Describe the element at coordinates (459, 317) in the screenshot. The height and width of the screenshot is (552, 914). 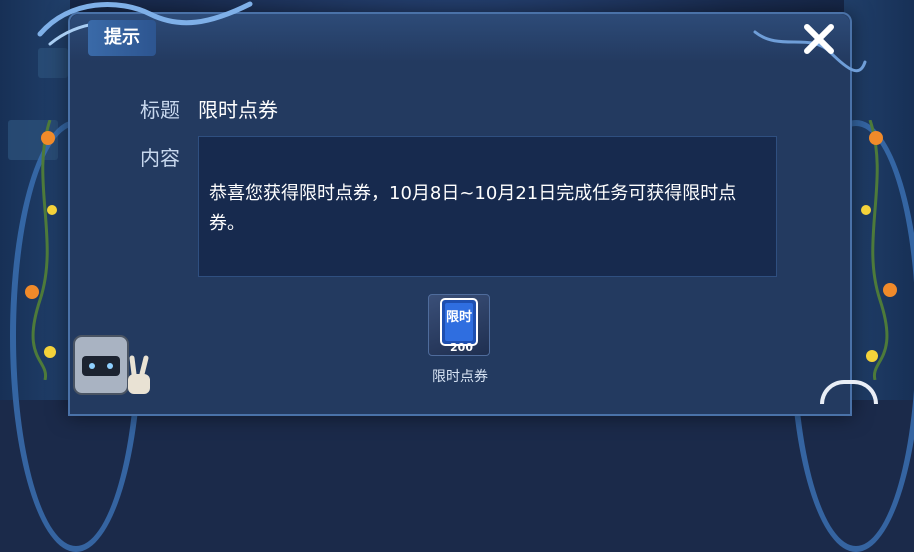
I see `coupon-icon-text: 限时` at that location.